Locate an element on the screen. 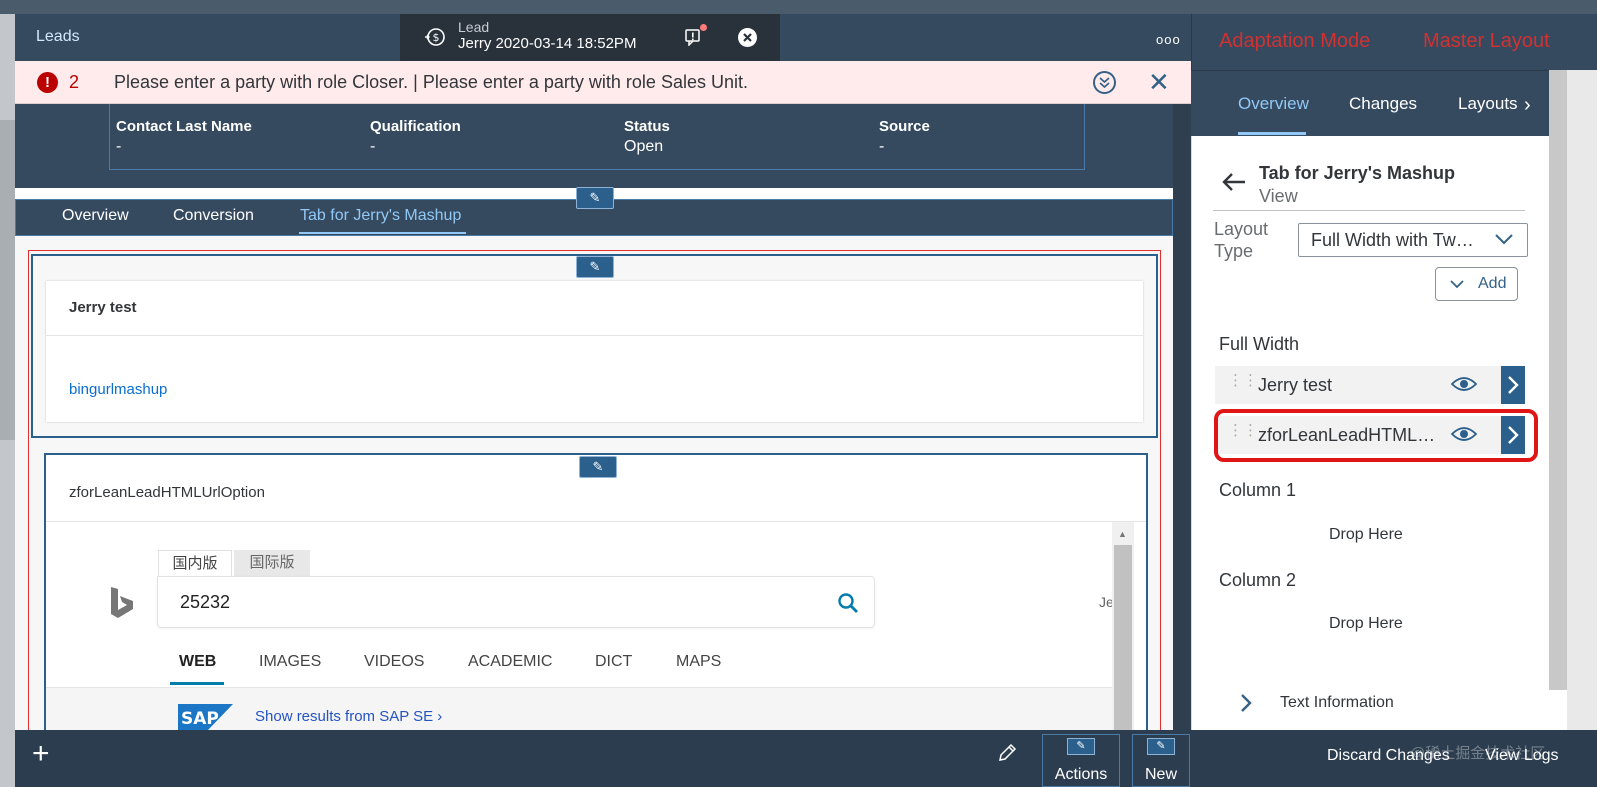  chevron-down-add-icon is located at coordinates (1457, 284).